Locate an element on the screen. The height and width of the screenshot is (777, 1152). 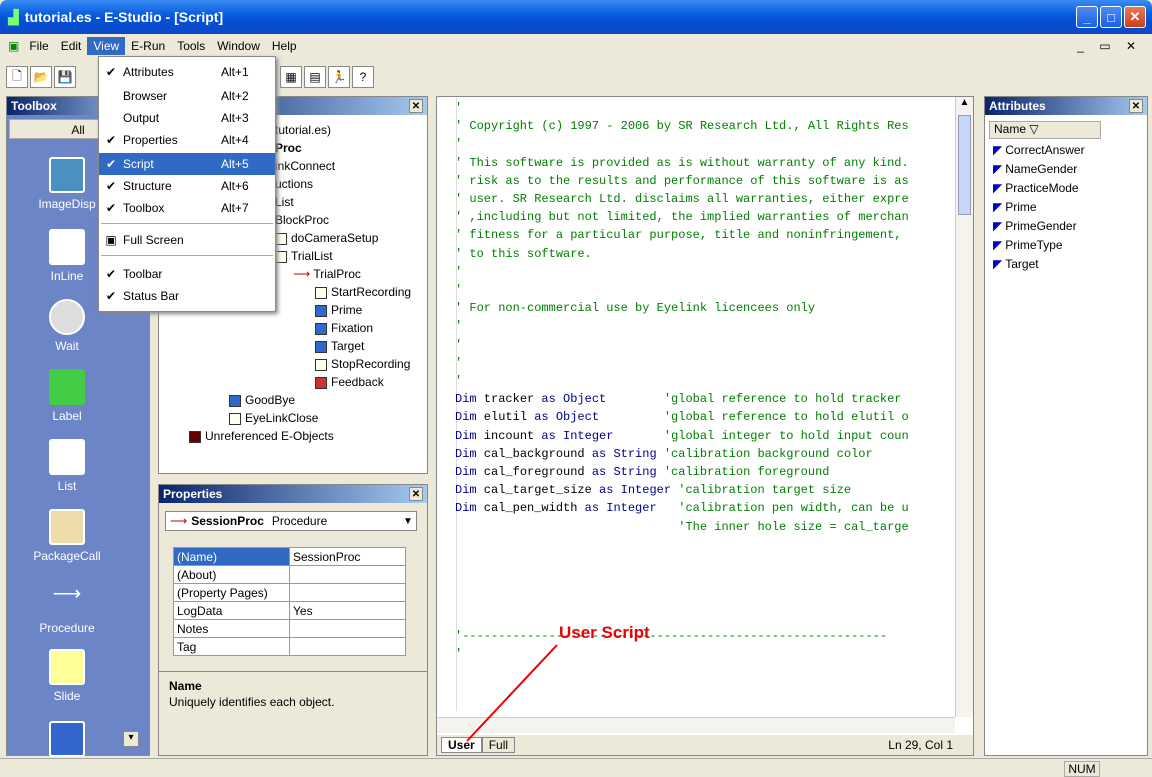
tree-node: Fixation is located at coordinates (344, 328).